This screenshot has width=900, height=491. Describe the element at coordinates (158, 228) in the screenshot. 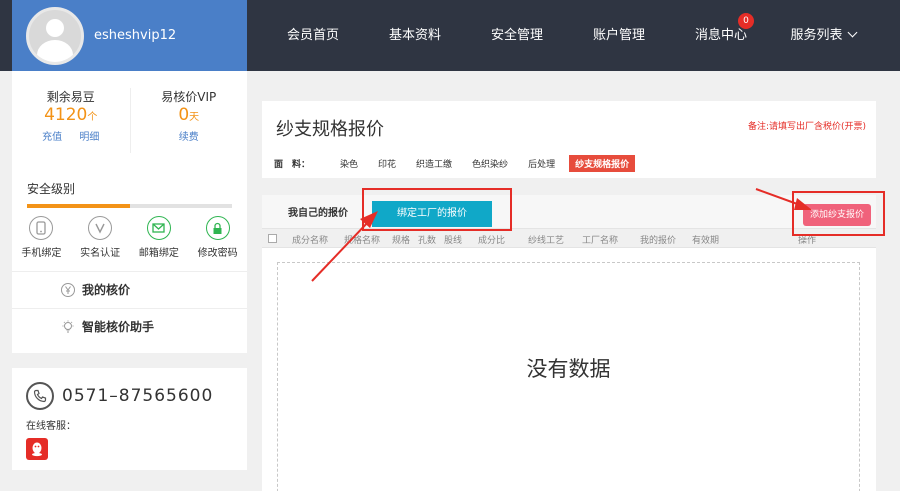

I see `mail-icon` at that location.